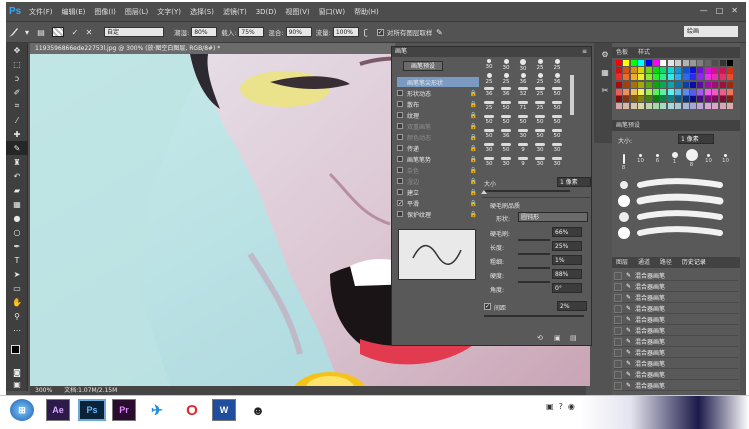  Describe the element at coordinates (401, 51) in the screenshot. I see `brush-panel-title: 画笔` at that location.